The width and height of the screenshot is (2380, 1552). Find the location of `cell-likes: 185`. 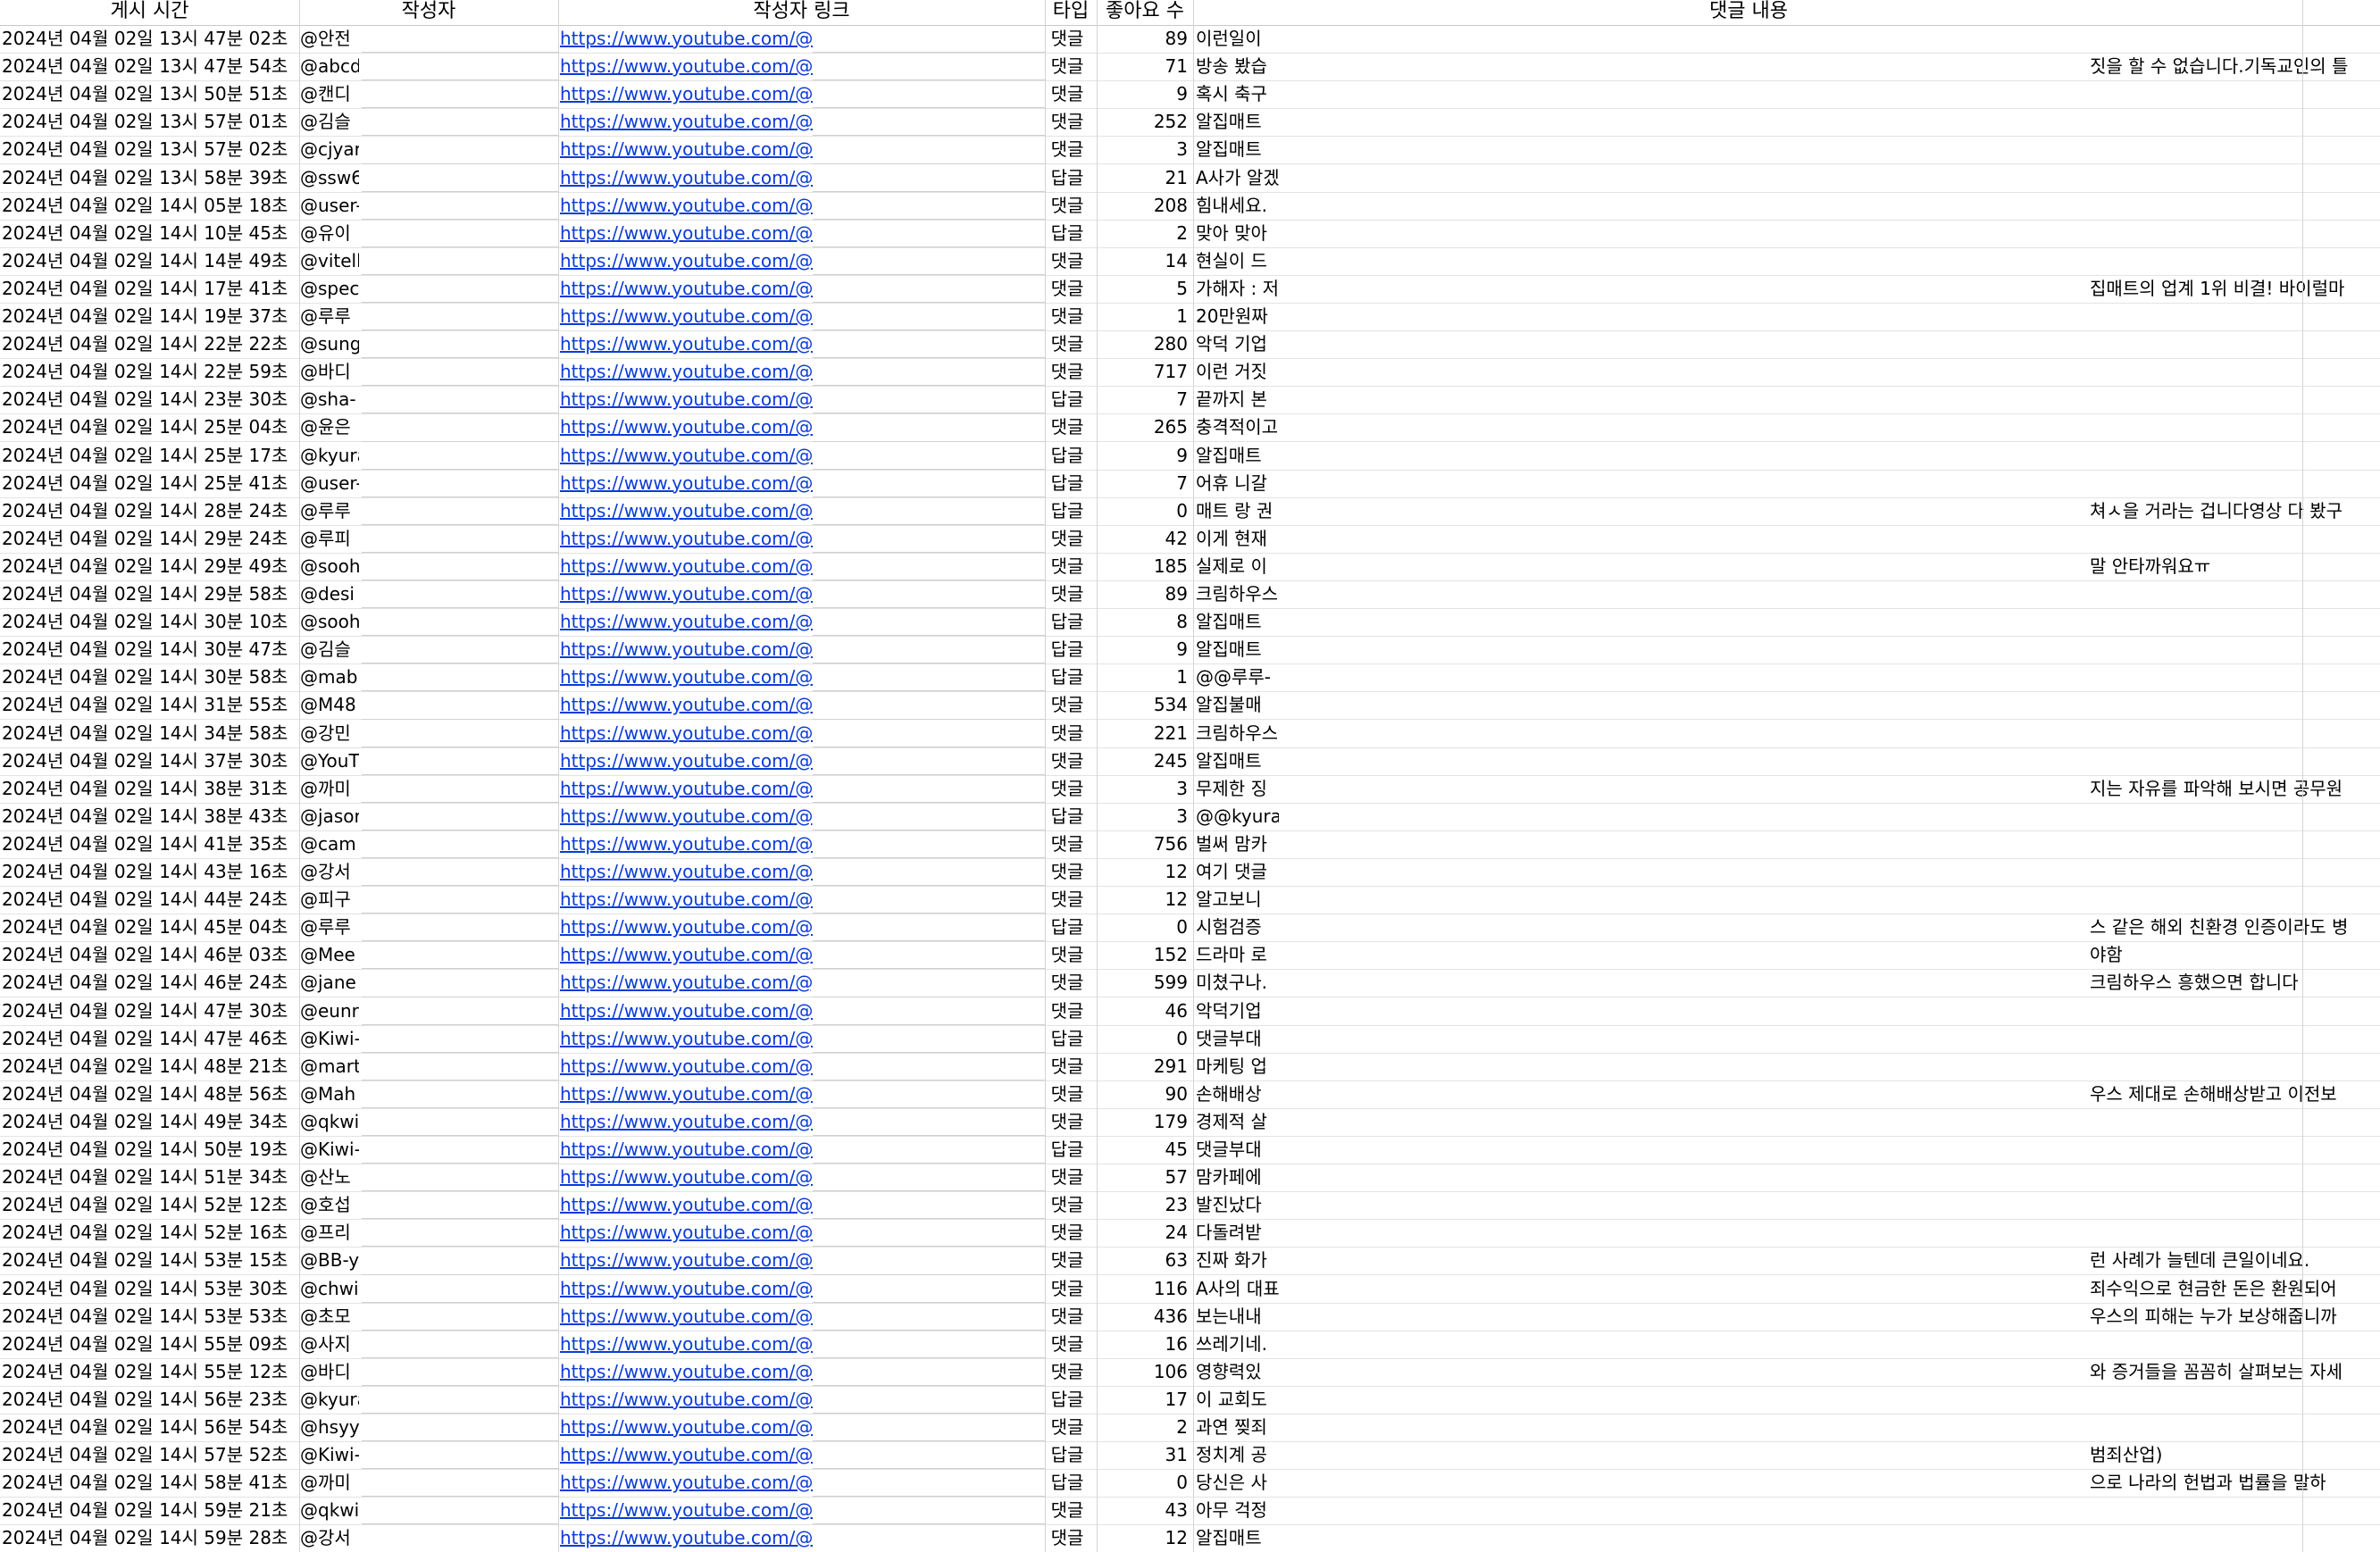

cell-likes: 185 is located at coordinates (1144, 566).